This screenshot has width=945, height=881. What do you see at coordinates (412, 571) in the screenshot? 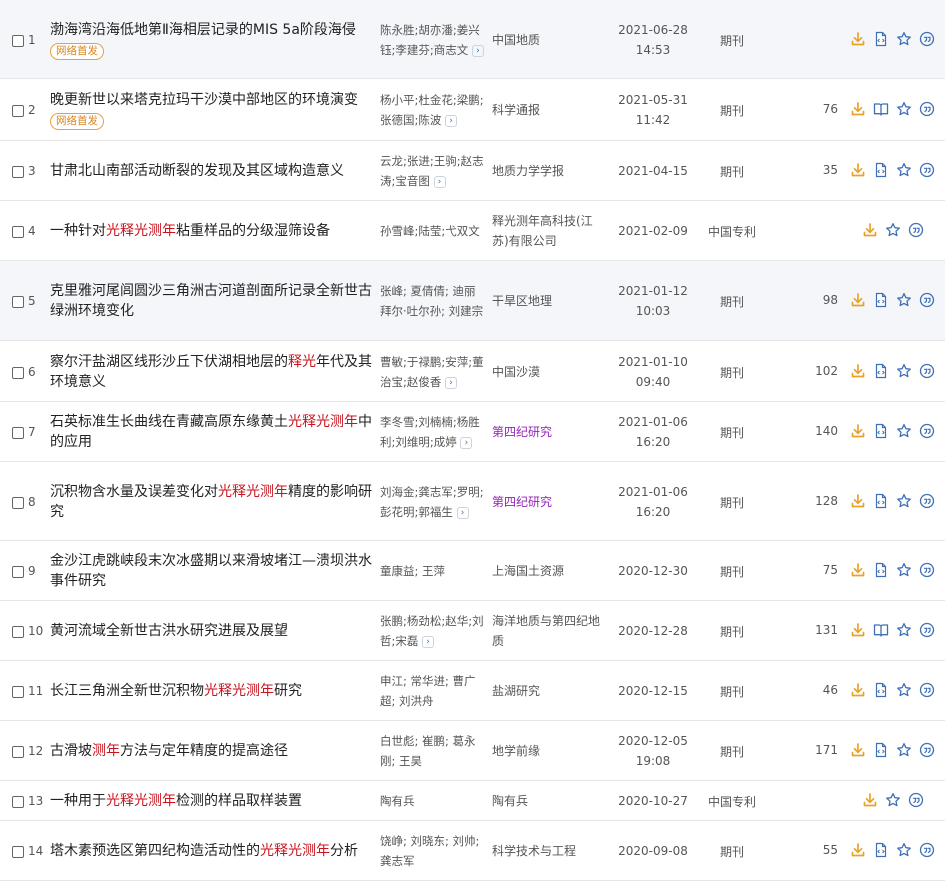
I see `author-names: 童康益; 王萍` at bounding box center [412, 571].